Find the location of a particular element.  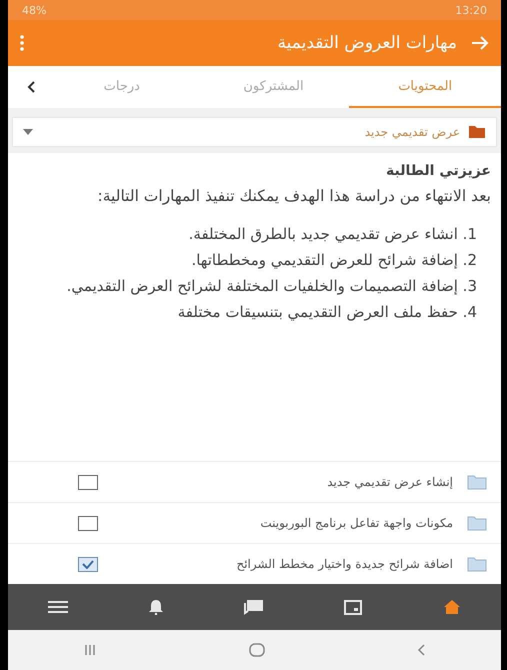

bell-icon is located at coordinates (155, 607).